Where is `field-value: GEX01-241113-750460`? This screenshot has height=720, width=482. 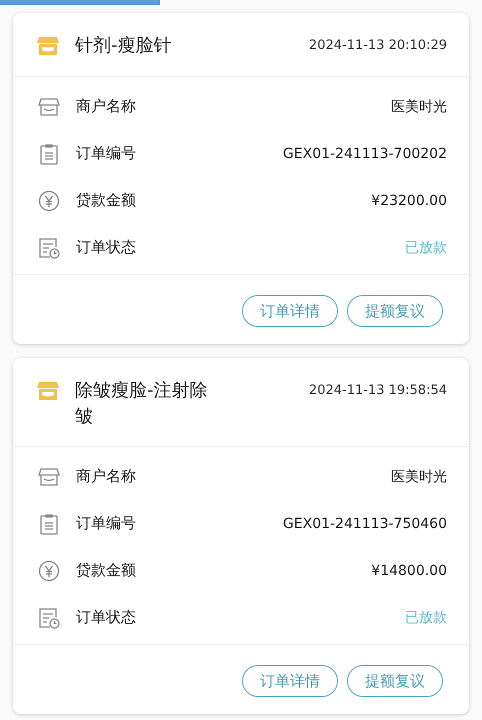
field-value: GEX01-241113-750460 is located at coordinates (364, 524).